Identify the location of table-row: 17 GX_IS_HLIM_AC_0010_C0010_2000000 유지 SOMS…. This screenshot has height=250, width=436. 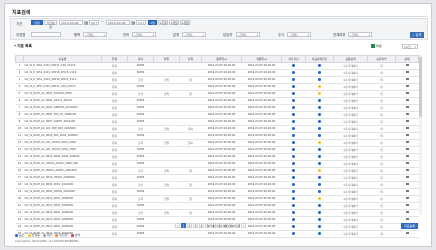
(217, 178).